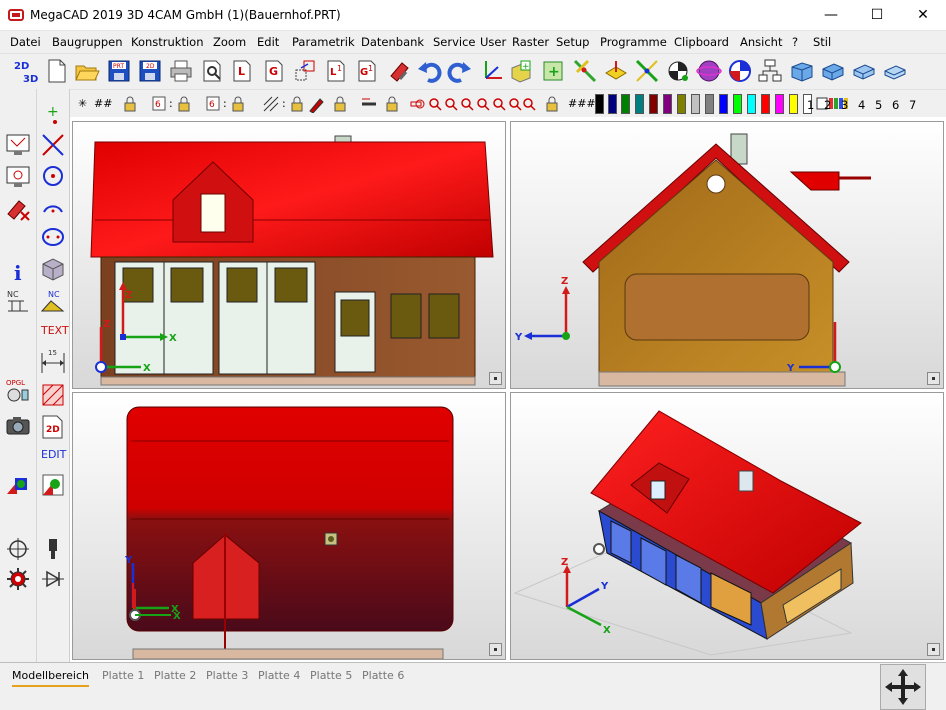 This screenshot has width=946, height=710. What do you see at coordinates (18, 209) in the screenshot?
I see `delete-icon` at bounding box center [18, 209].